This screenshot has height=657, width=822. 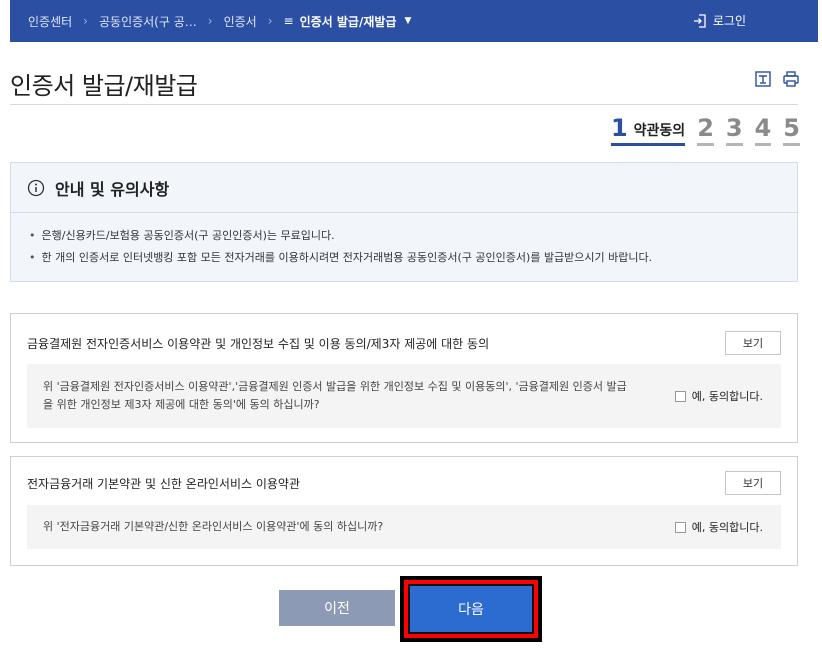 What do you see at coordinates (763, 131) in the screenshot?
I see `step-4: 4` at bounding box center [763, 131].